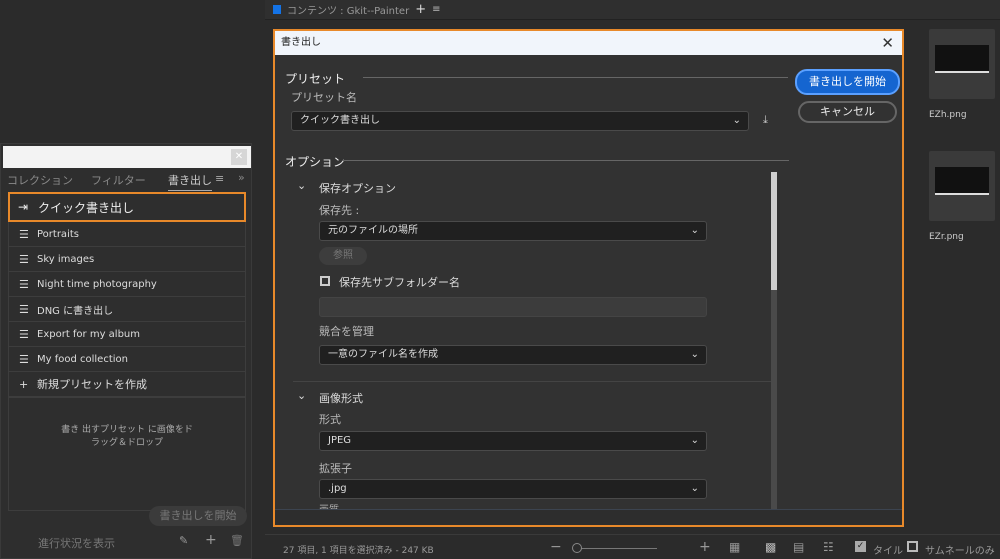  Describe the element at coordinates (24, 384) in the screenshot. I see `plus-icon: +` at that location.